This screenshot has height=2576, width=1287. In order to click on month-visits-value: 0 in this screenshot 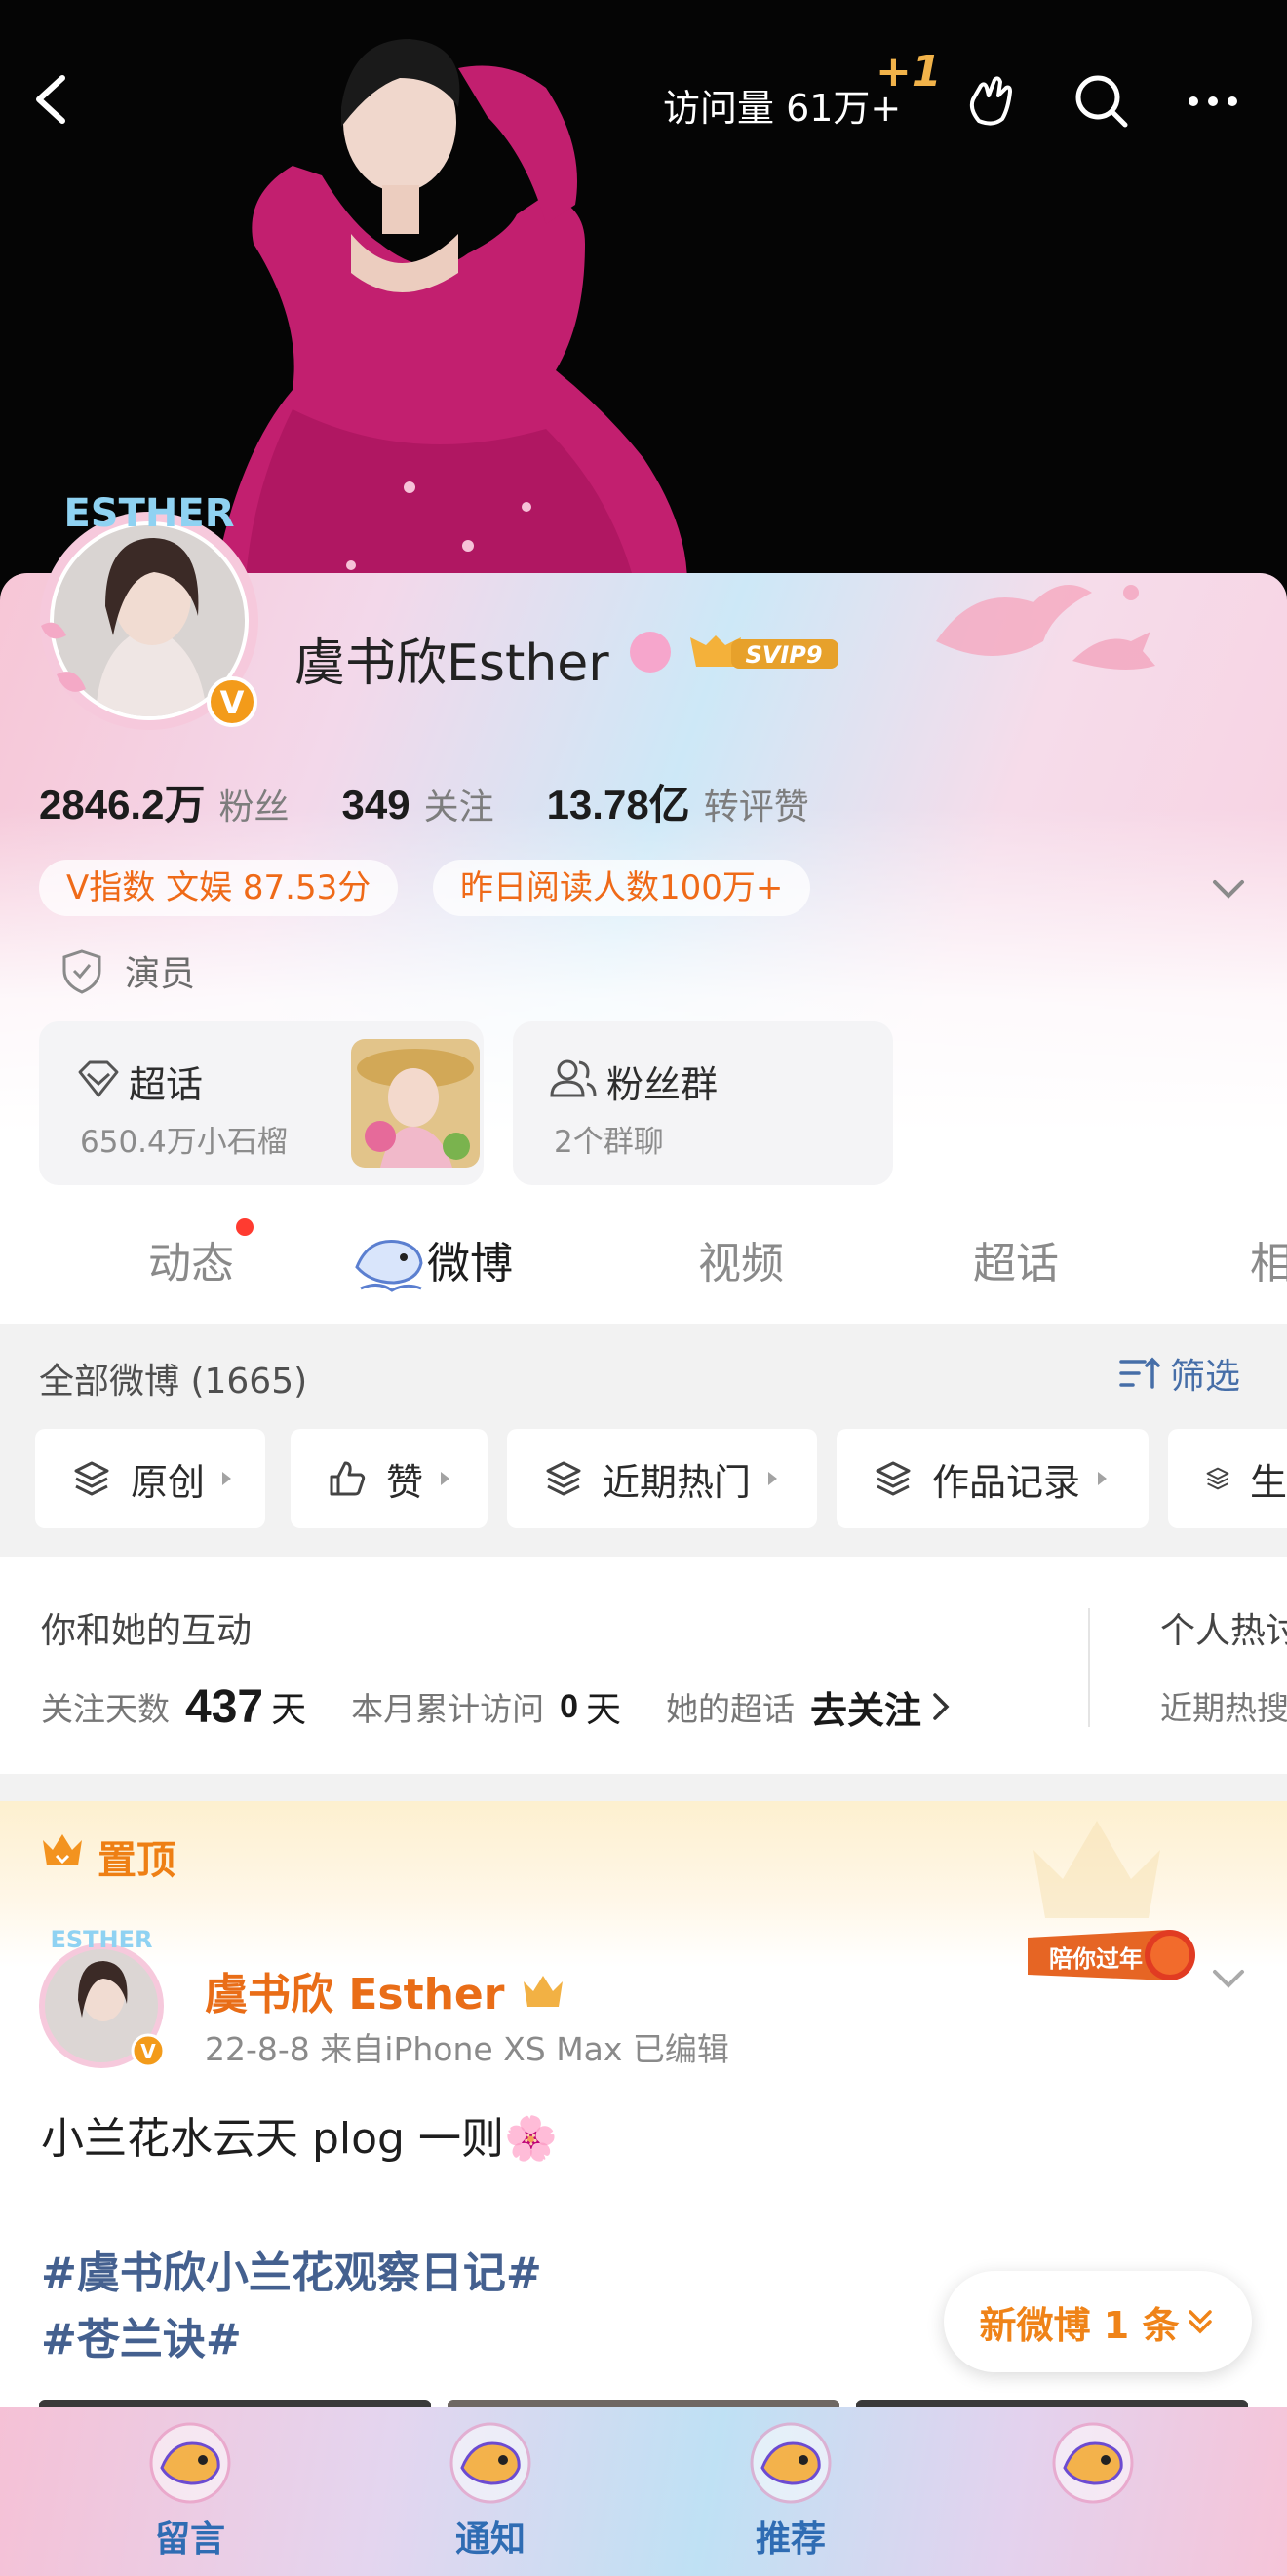, I will do `click(569, 1706)`.